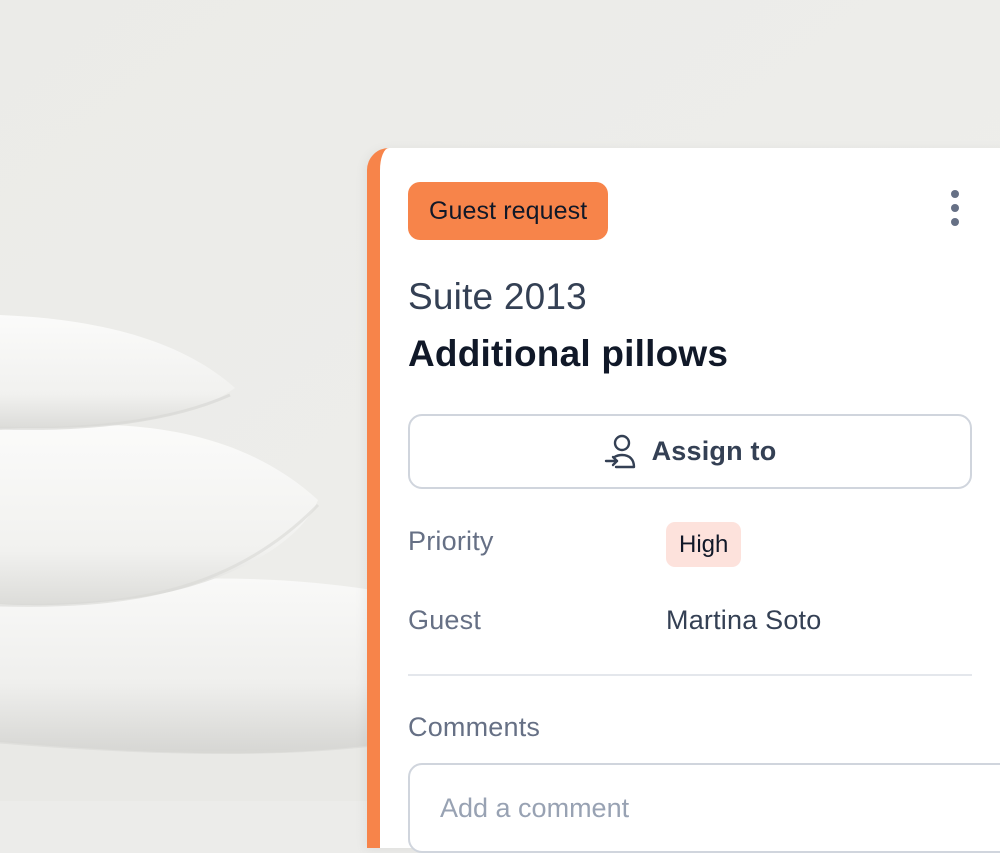 The height and width of the screenshot is (853, 1000). What do you see at coordinates (497, 296) in the screenshot?
I see `room-number: Suite 2013` at bounding box center [497, 296].